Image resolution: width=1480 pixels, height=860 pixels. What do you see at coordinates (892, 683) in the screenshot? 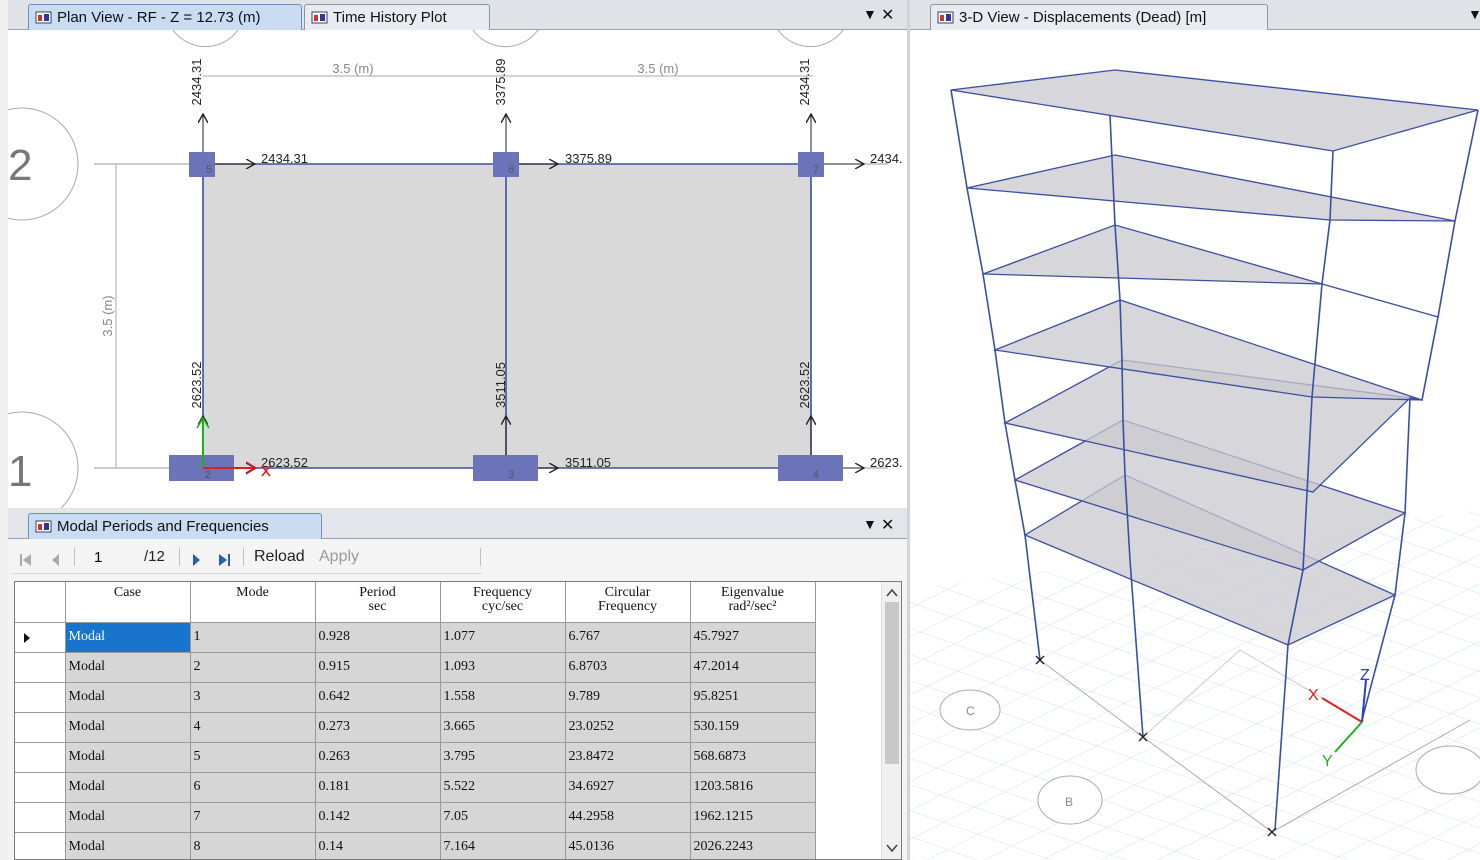
I see `scrollbar-thumb` at bounding box center [892, 683].